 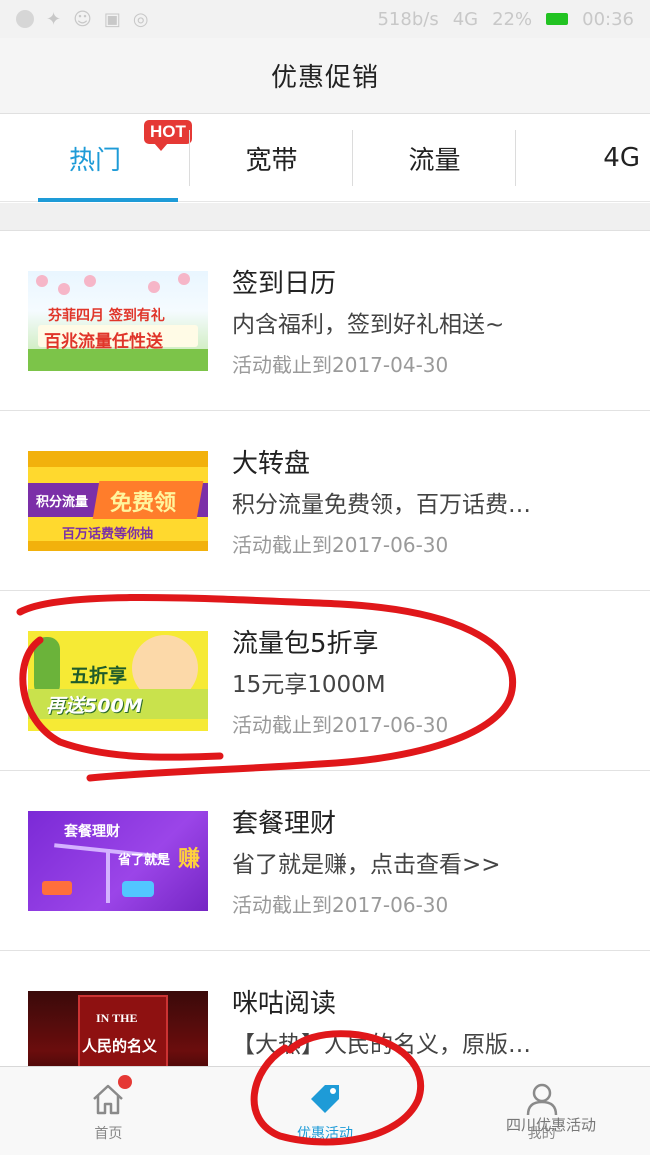 I want to click on smile-icon: ☺, so click(x=82, y=19).